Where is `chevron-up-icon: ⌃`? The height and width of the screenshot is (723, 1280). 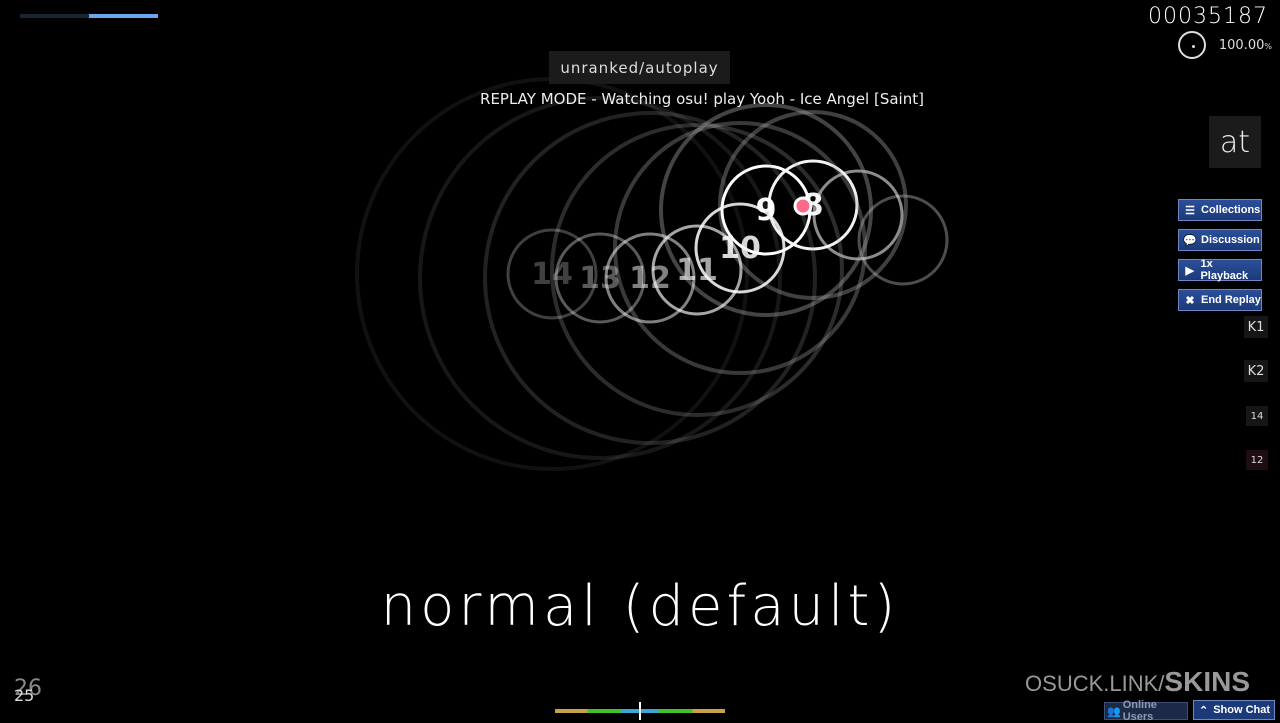
chevron-up-icon: ⌃ is located at coordinates (1204, 710).